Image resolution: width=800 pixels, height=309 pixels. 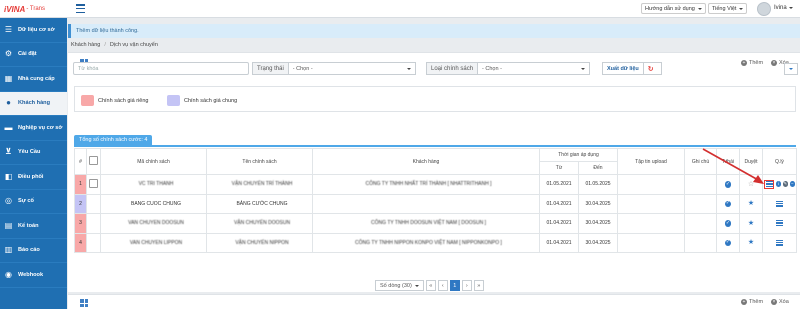 What do you see at coordinates (80, 8) in the screenshot?
I see `menu-toggle-icon` at bounding box center [80, 8].